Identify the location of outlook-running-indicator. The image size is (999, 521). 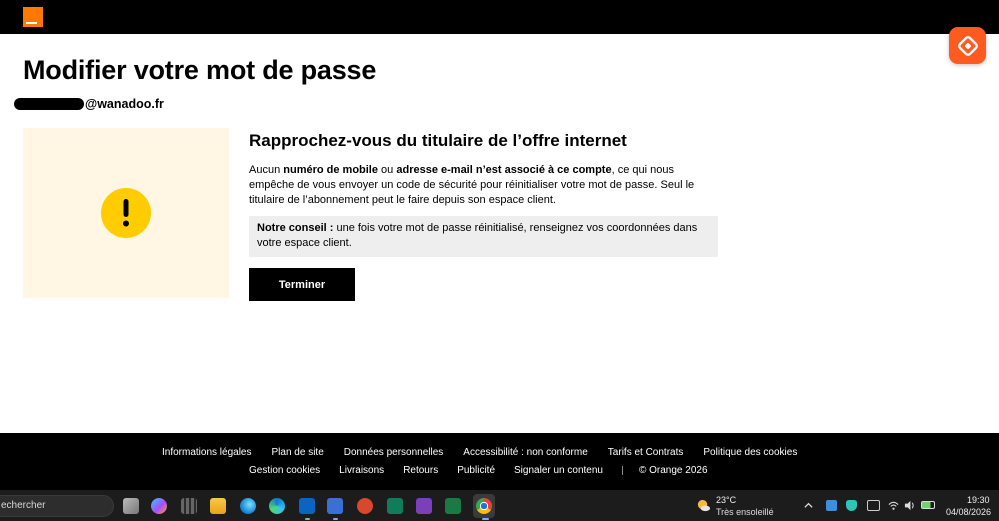
(307, 519).